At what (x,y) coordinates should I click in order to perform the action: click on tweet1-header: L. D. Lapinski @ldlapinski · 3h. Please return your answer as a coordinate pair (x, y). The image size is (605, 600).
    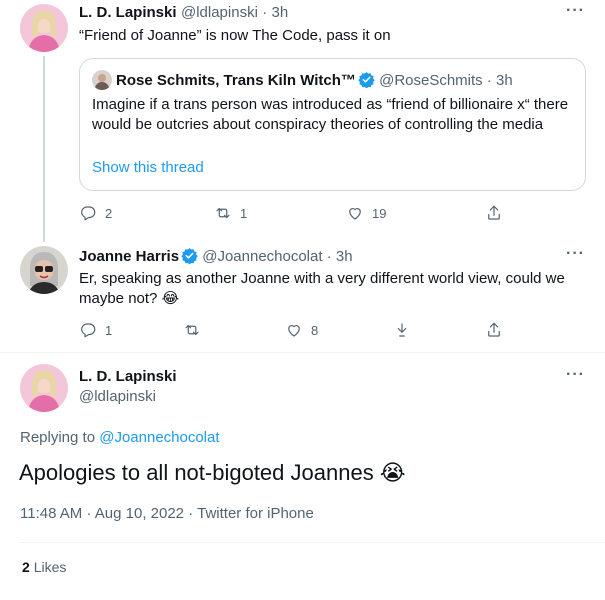
    Looking at the image, I should click on (183, 13).